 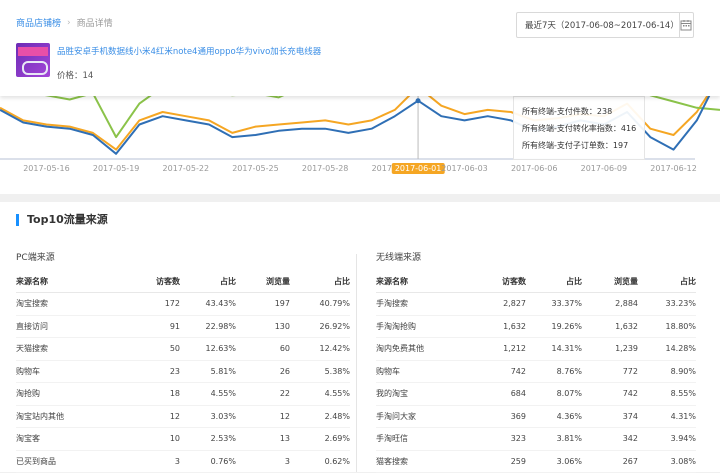 I want to click on x-tick-label: 2017-05-28, so click(x=325, y=168).